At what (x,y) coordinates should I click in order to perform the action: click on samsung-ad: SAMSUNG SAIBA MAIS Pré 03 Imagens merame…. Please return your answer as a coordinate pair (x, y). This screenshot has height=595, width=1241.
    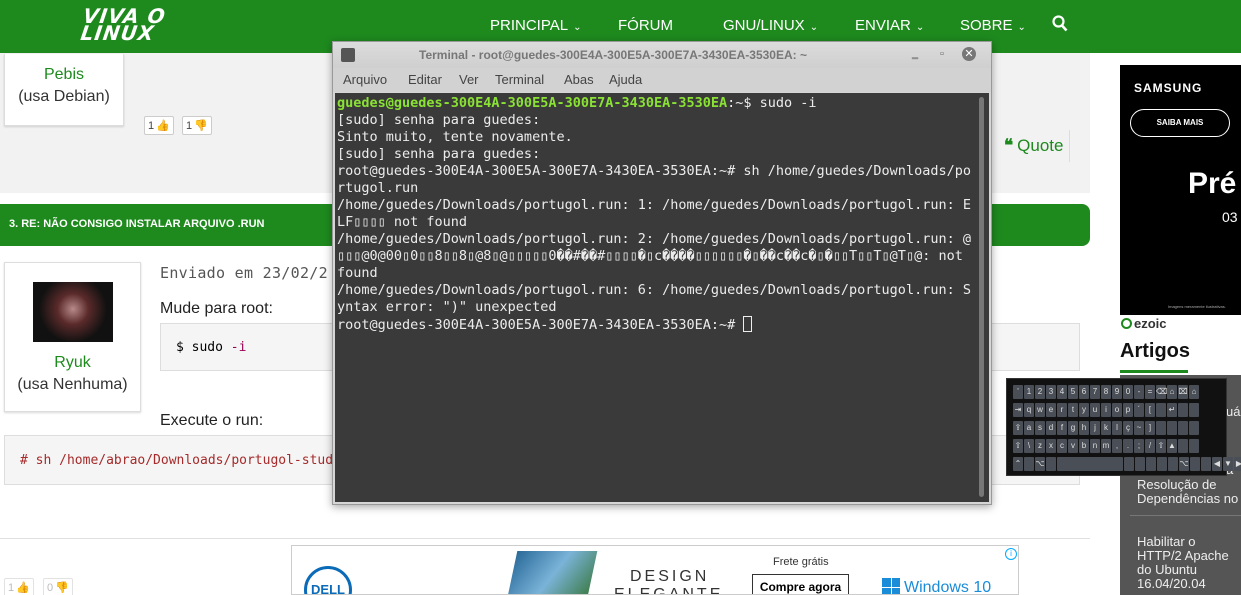
    Looking at the image, I should click on (1180, 190).